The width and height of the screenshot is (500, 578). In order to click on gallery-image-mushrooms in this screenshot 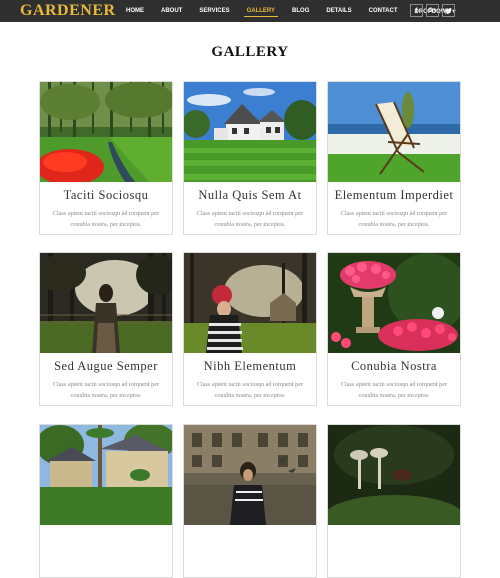, I will do `click(394, 475)`.